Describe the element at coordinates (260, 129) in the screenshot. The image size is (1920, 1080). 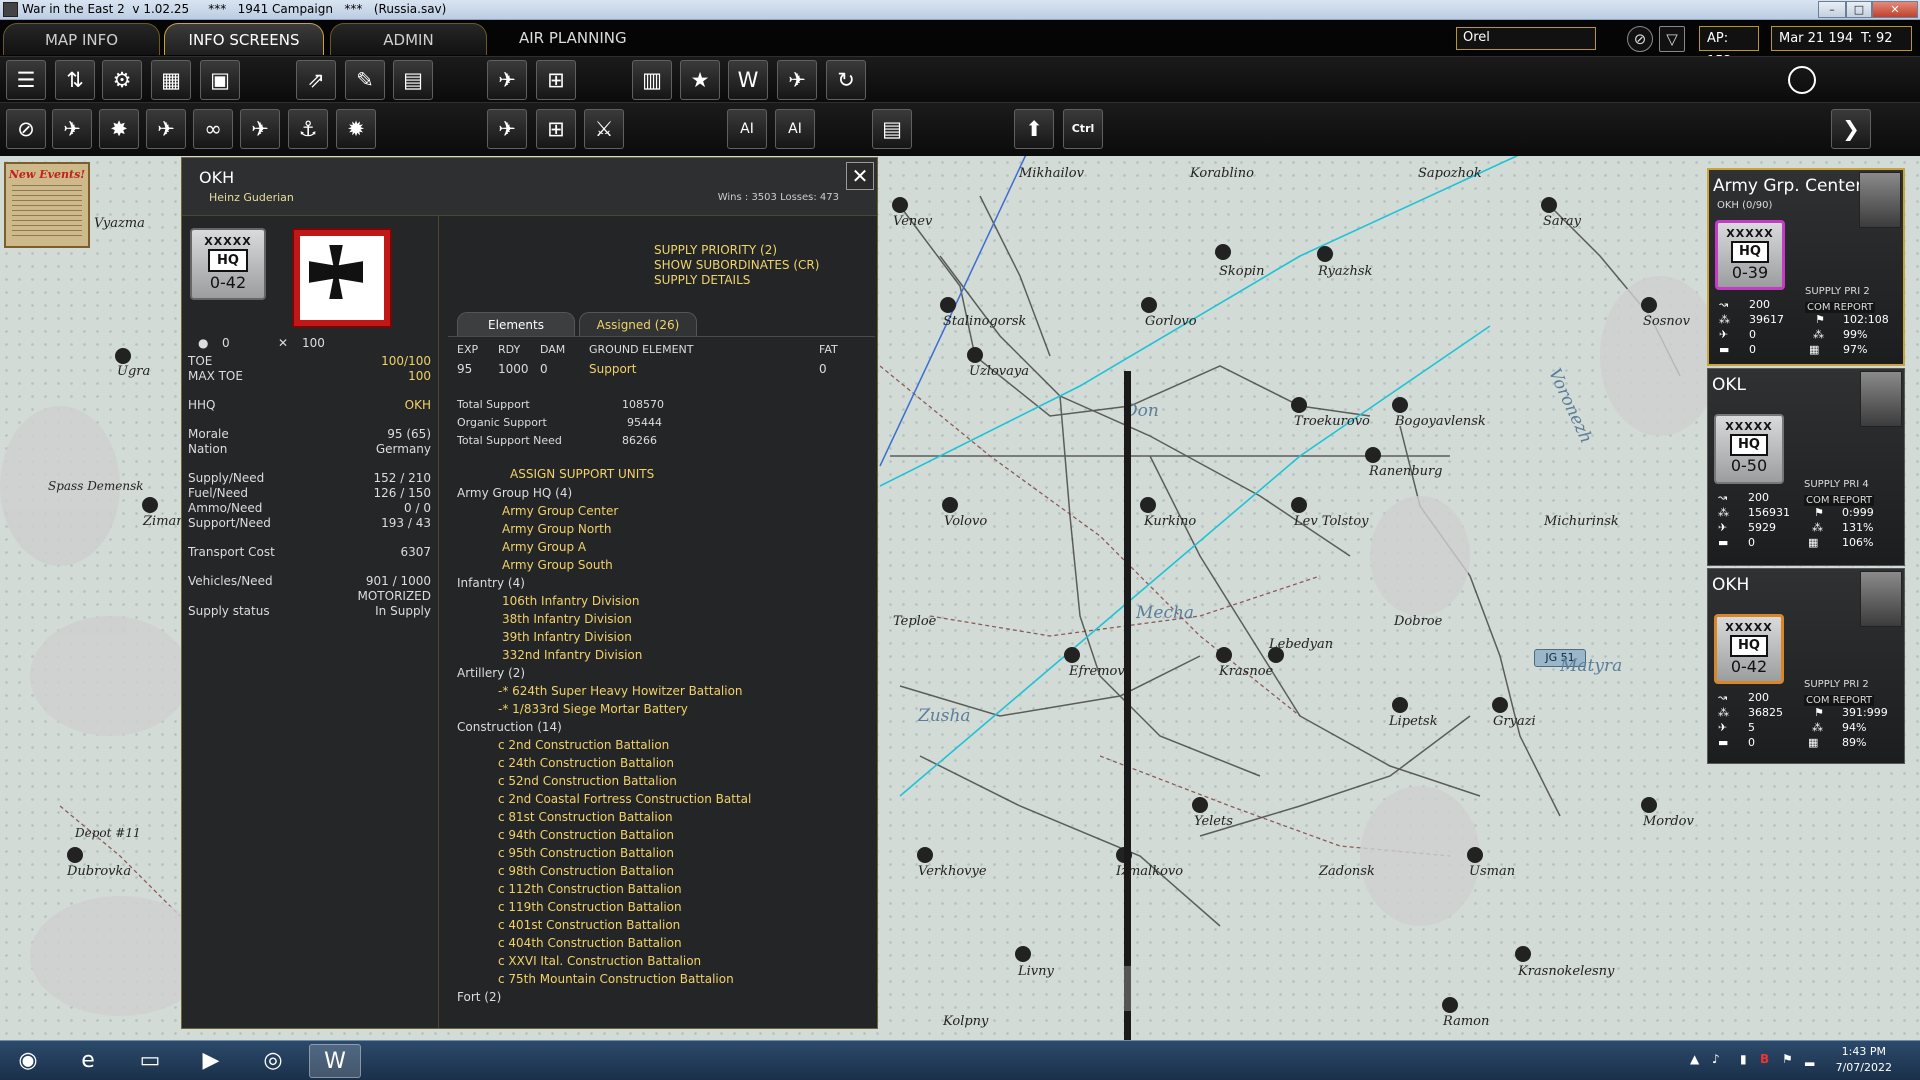
I see `air-fighter-icon: ✈` at that location.